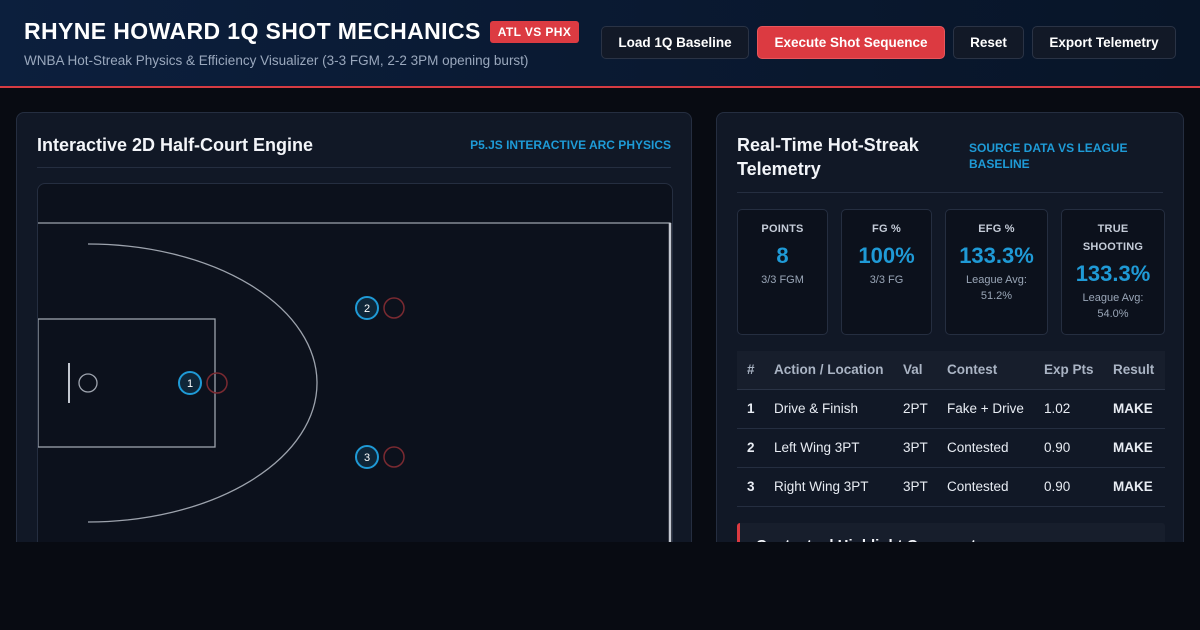  I want to click on stat-sub: 51.2%, so click(996, 296).